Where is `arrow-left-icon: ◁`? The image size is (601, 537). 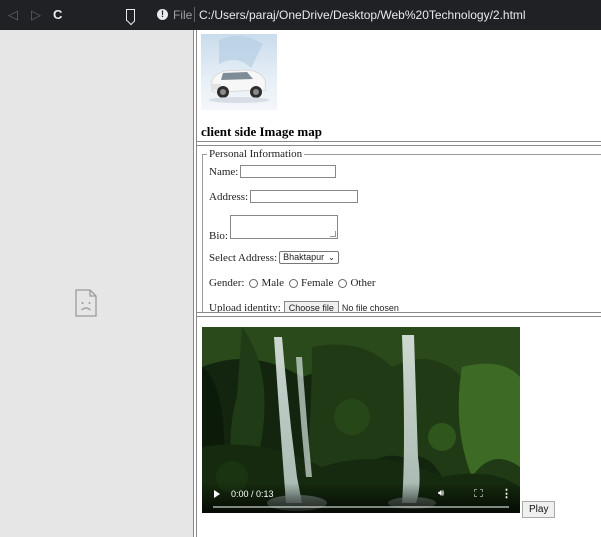
arrow-left-icon: ◁ is located at coordinates (13, 15).